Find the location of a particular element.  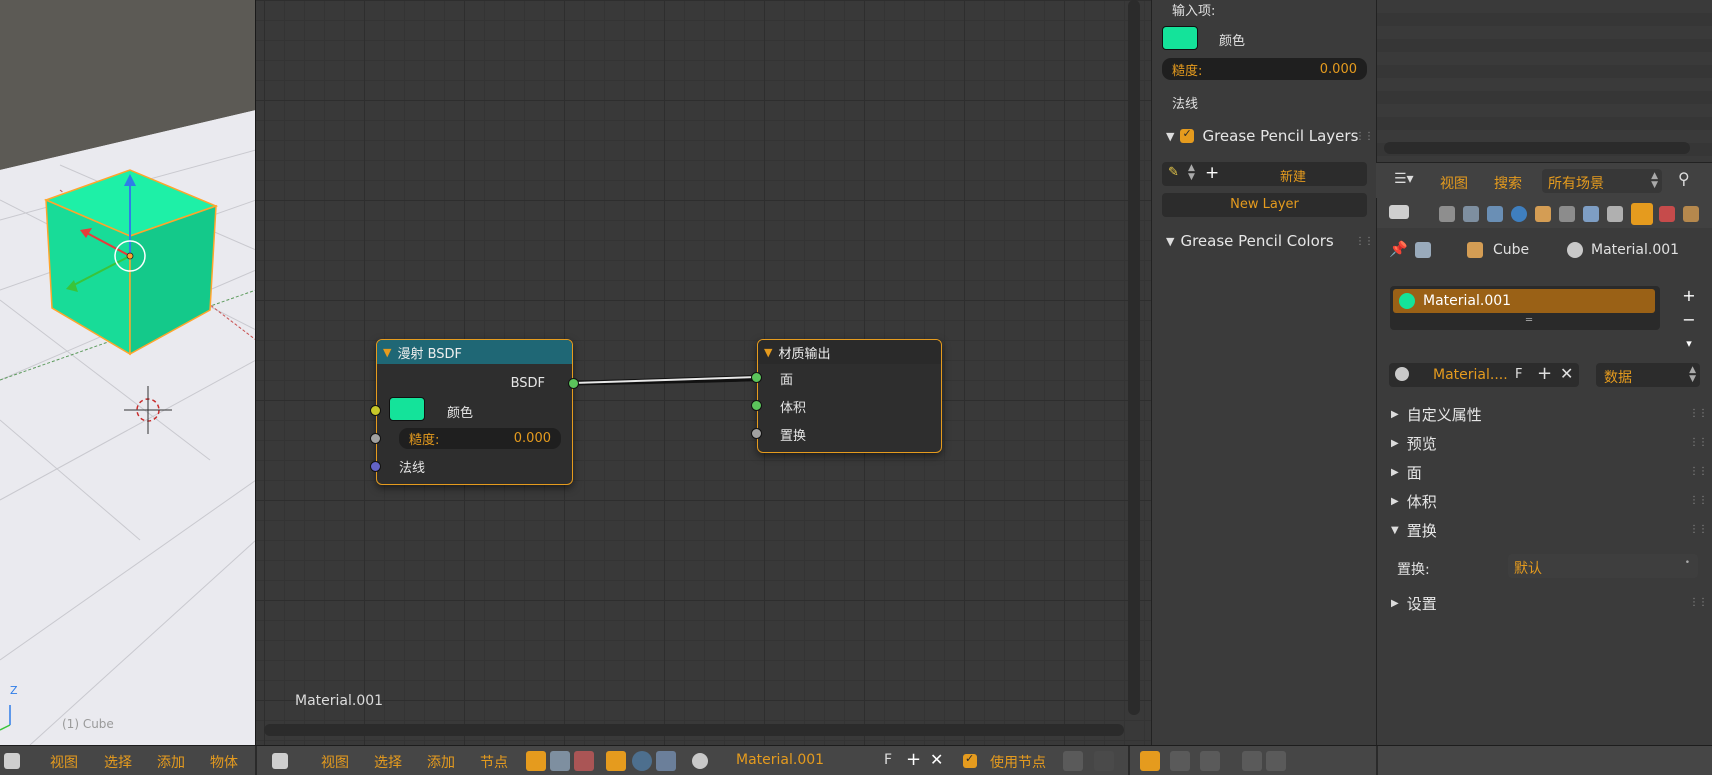

gp-layers-header: ▼ Grease Pencil Layers is located at coordinates (1262, 136).